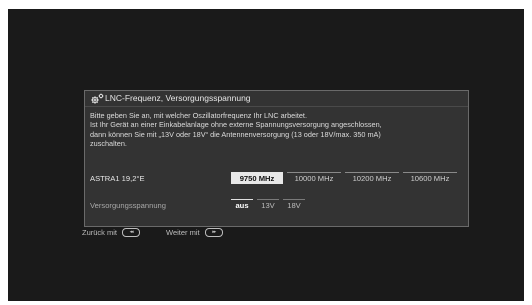 This screenshot has height=305, width=532. I want to click on forward-label: Weiter mit, so click(183, 232).